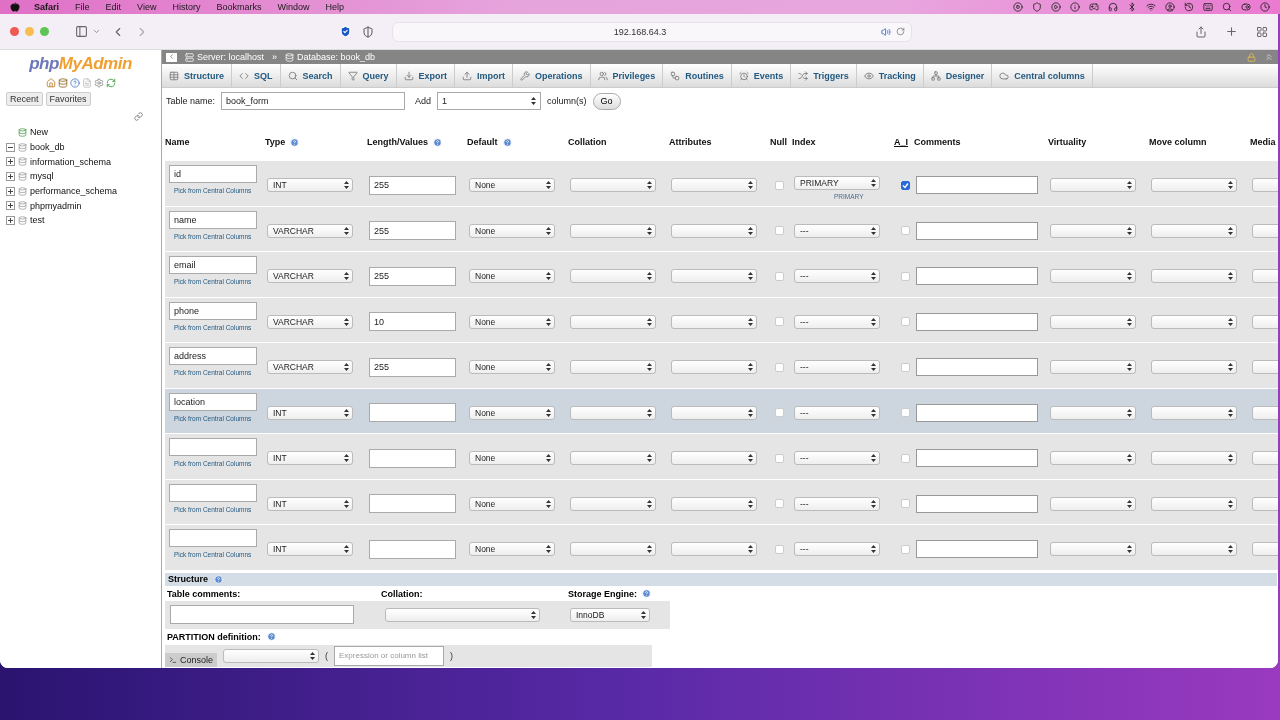 This screenshot has height=720, width=1280. I want to click on nav-tab: Designer, so click(958, 75).